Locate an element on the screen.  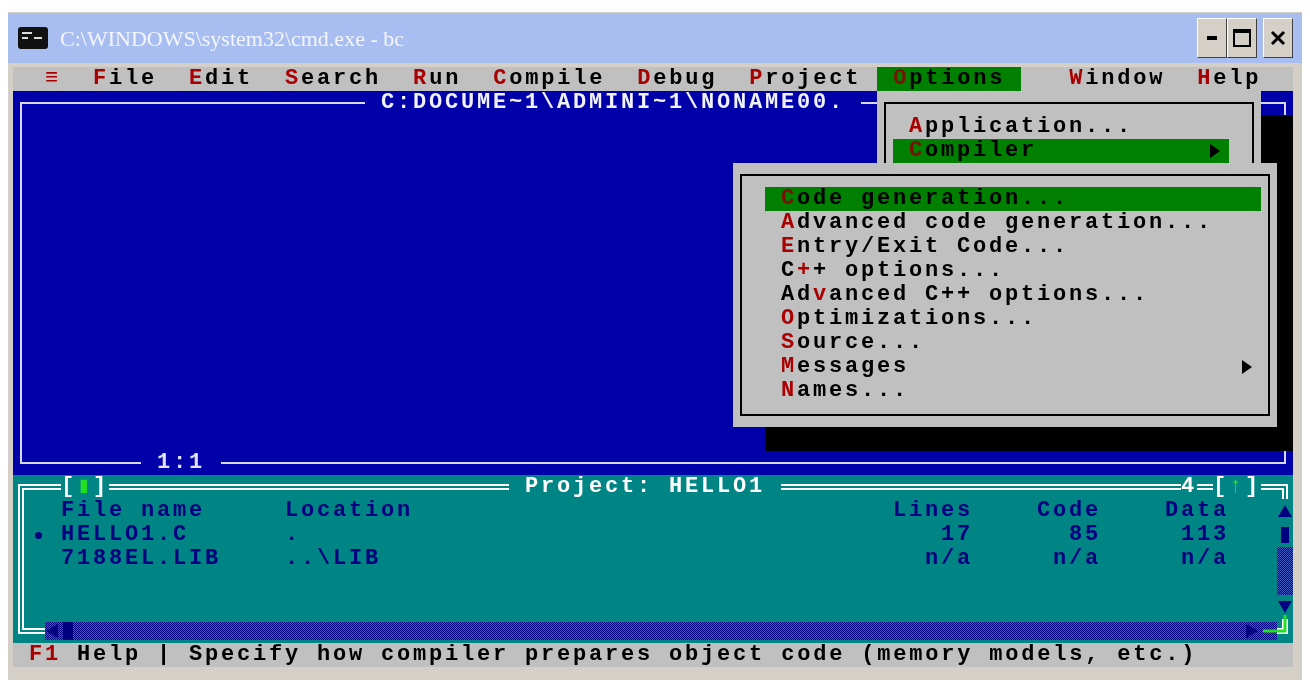
resize-corner-icon is located at coordinates (1276, 625).